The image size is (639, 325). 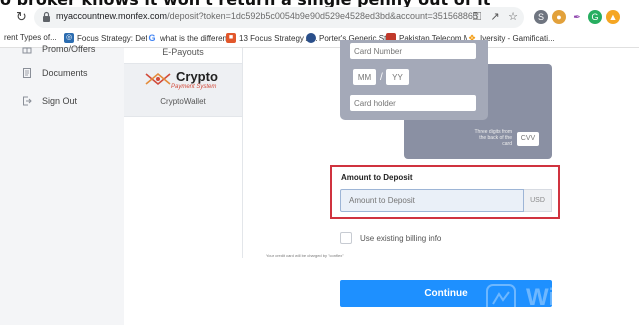 What do you see at coordinates (432, 200) in the screenshot?
I see `amount-input` at bounding box center [432, 200].